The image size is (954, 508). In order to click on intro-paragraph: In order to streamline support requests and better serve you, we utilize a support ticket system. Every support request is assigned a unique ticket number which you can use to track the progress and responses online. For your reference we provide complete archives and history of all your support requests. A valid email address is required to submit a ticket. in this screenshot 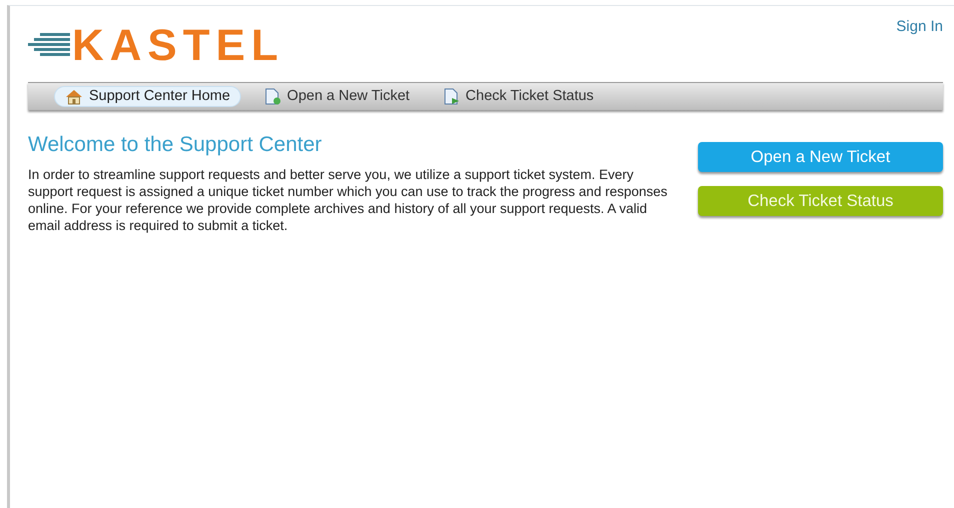, I will do `click(348, 200)`.